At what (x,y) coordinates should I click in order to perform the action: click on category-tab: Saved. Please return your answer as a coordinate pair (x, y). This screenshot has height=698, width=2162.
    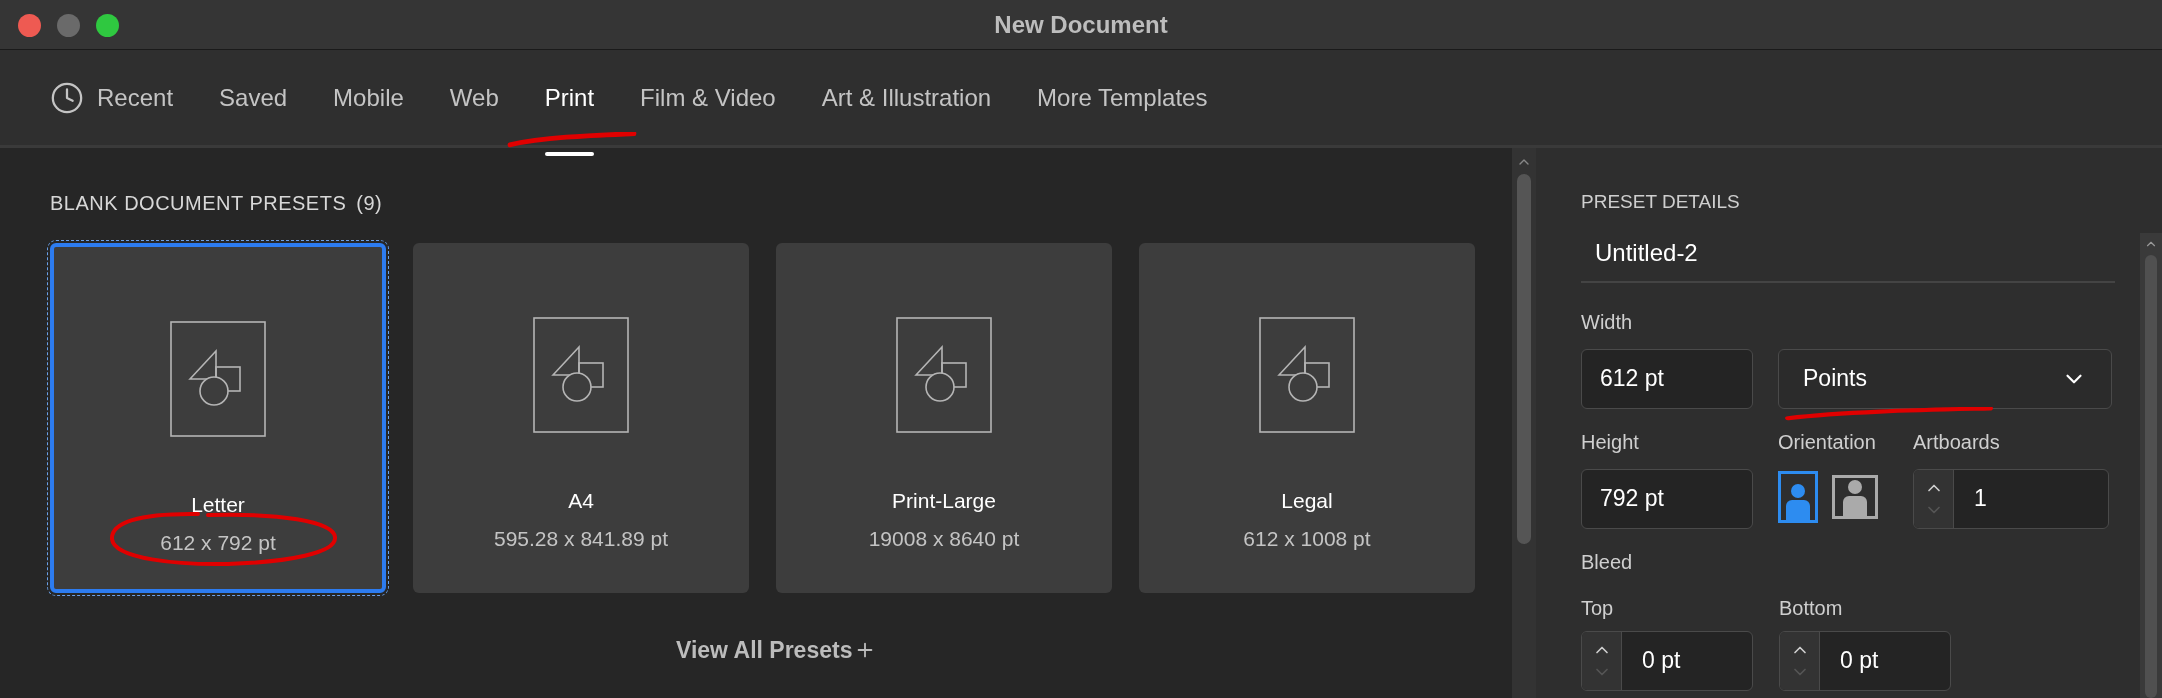
    Looking at the image, I should click on (253, 97).